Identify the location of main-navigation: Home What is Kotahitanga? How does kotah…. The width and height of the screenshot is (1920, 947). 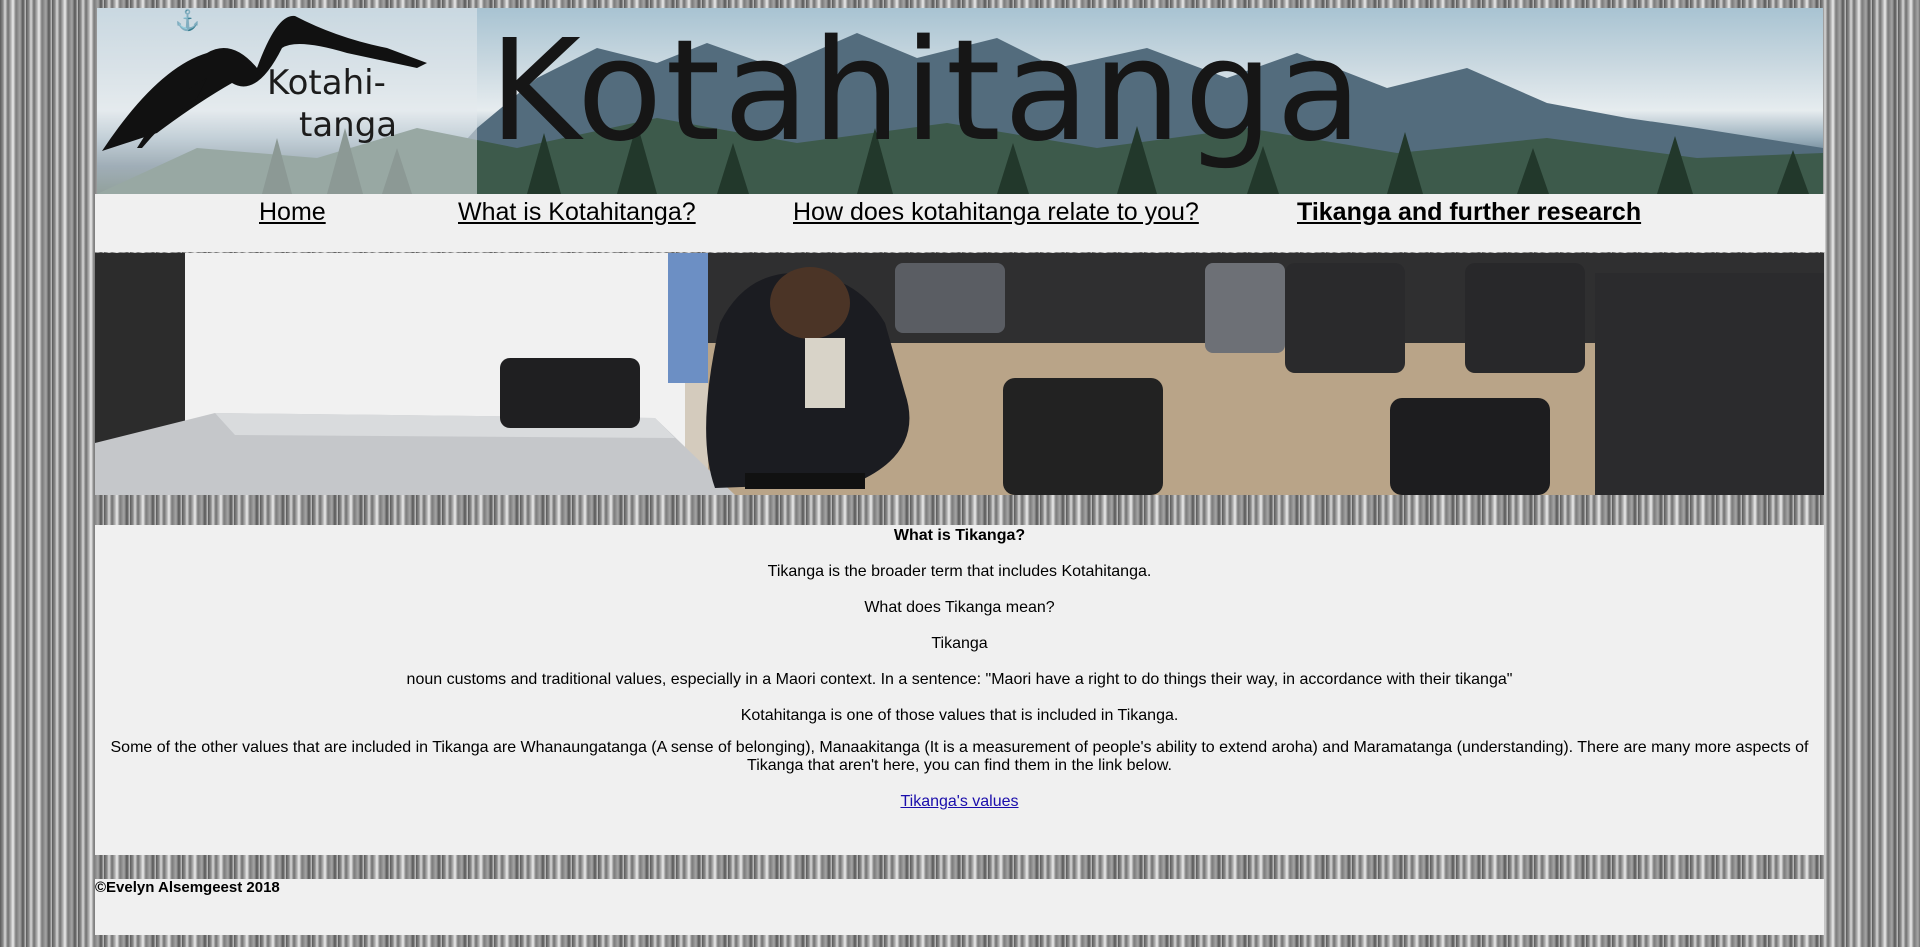
(960, 223).